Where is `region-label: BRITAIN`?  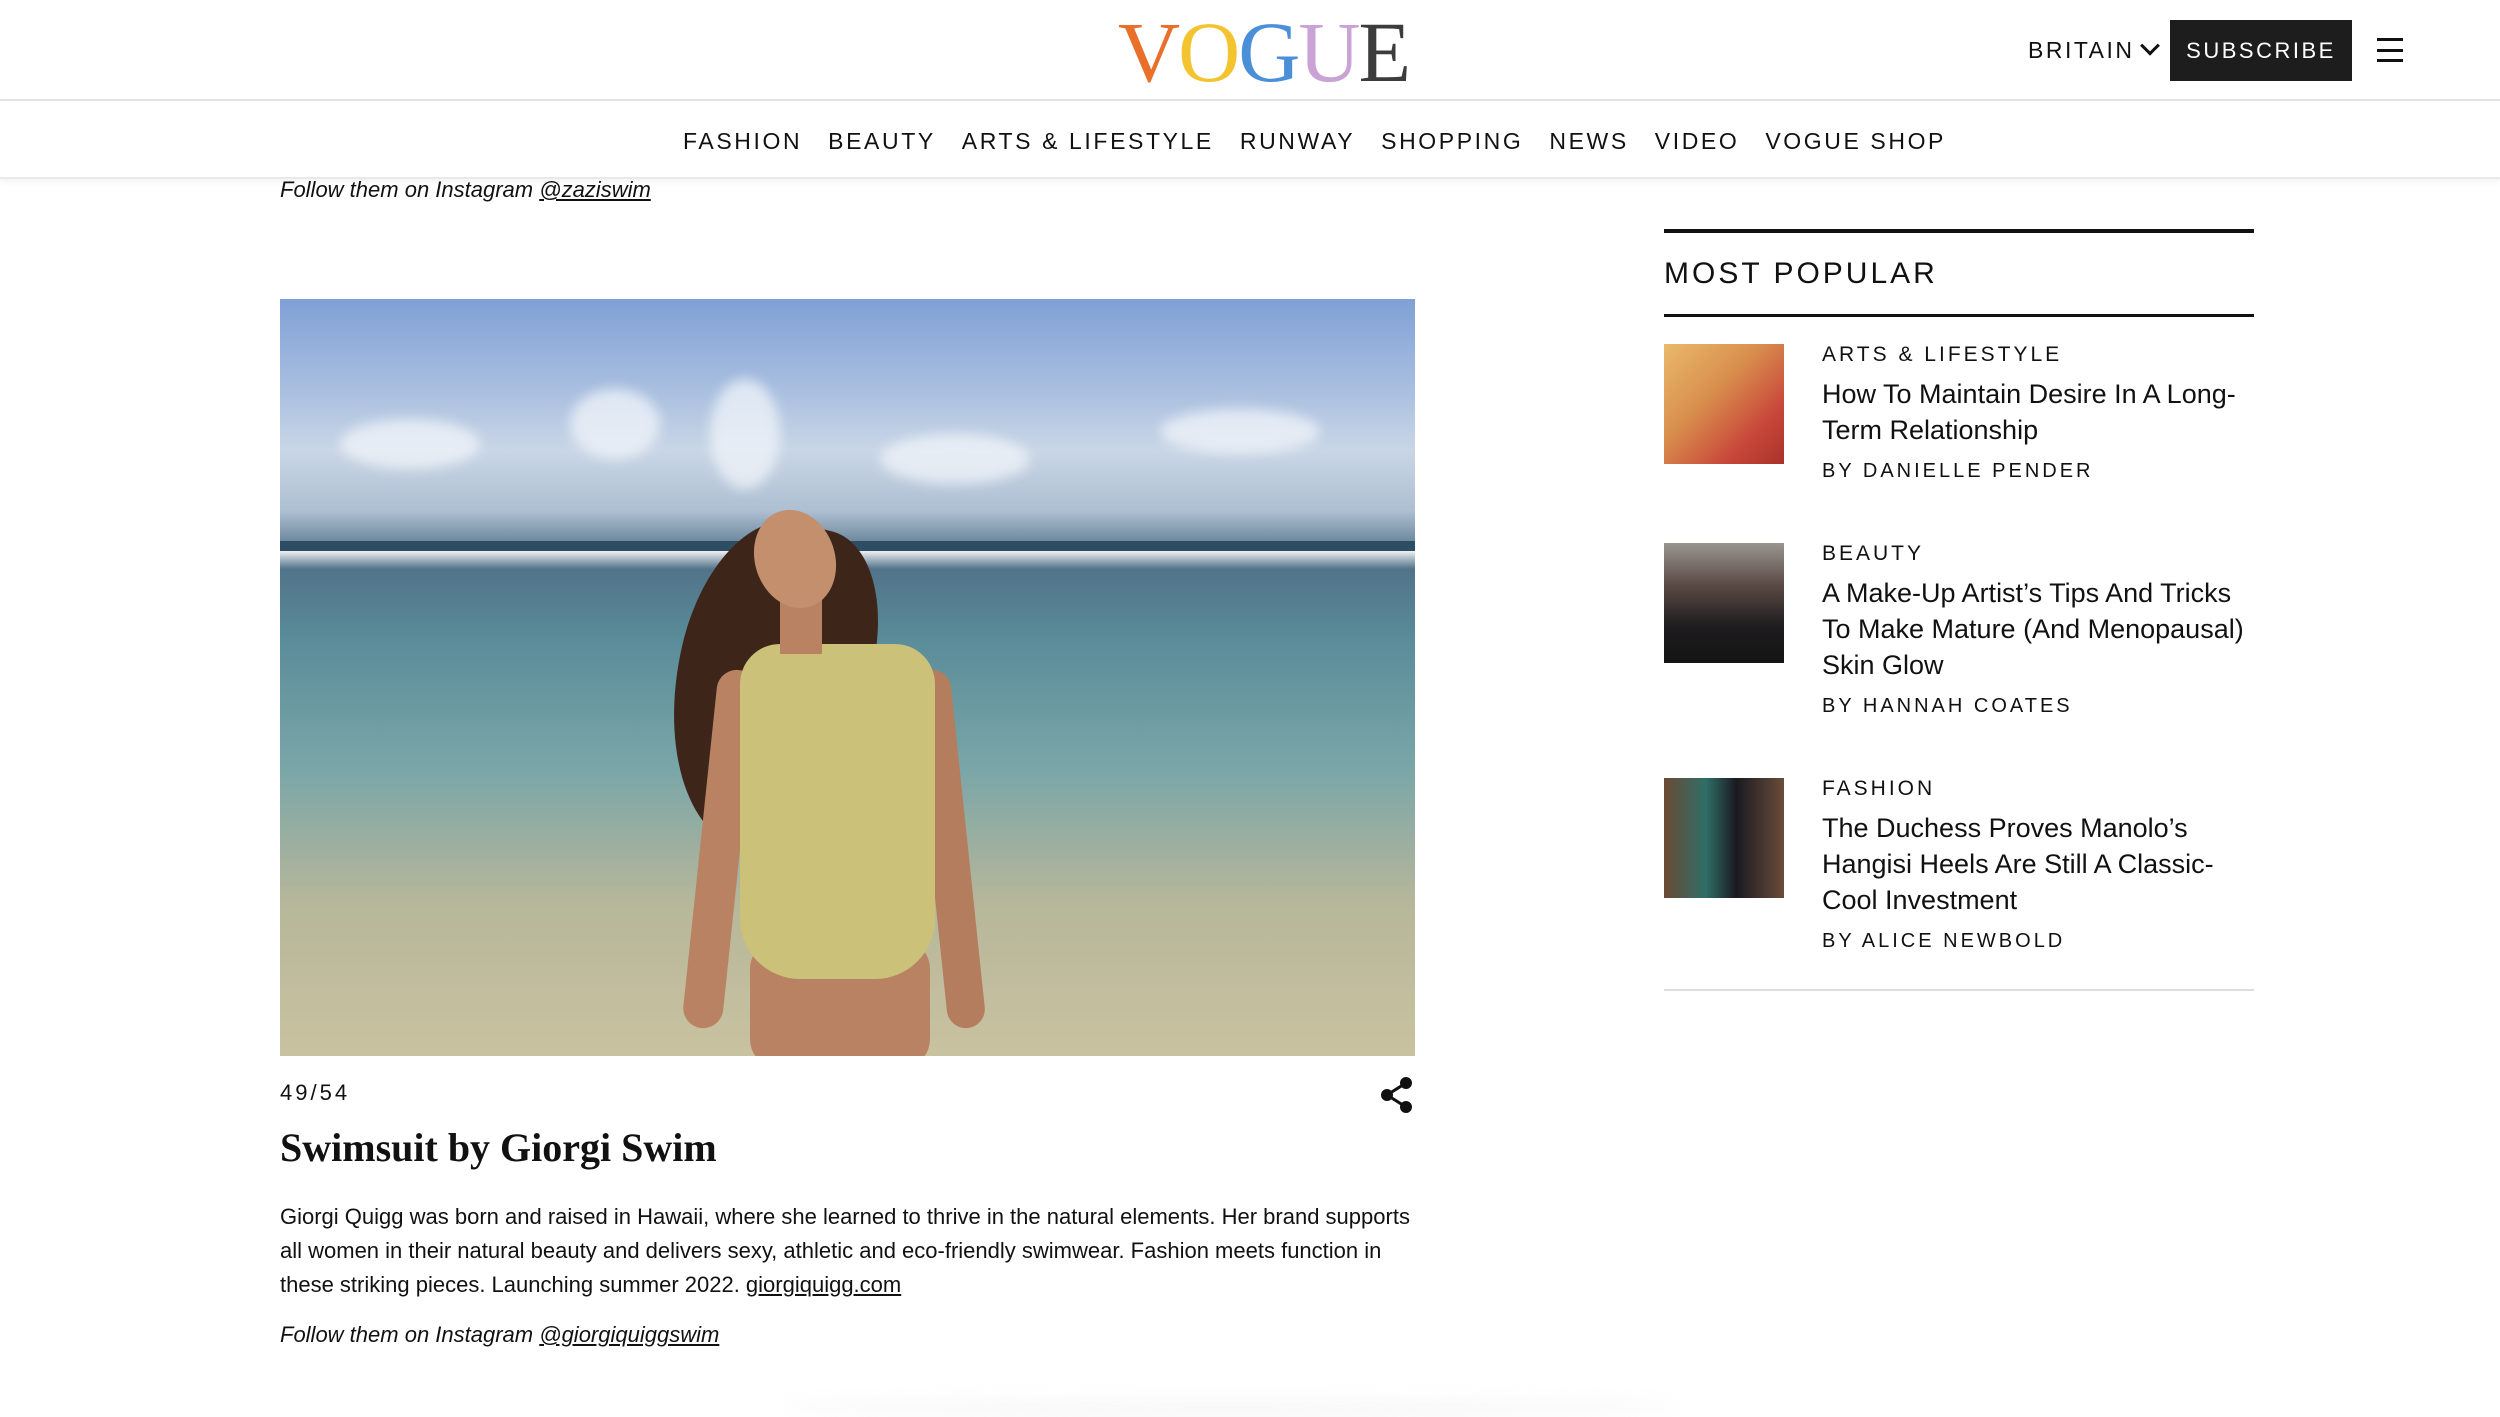 region-label: BRITAIN is located at coordinates (2081, 49).